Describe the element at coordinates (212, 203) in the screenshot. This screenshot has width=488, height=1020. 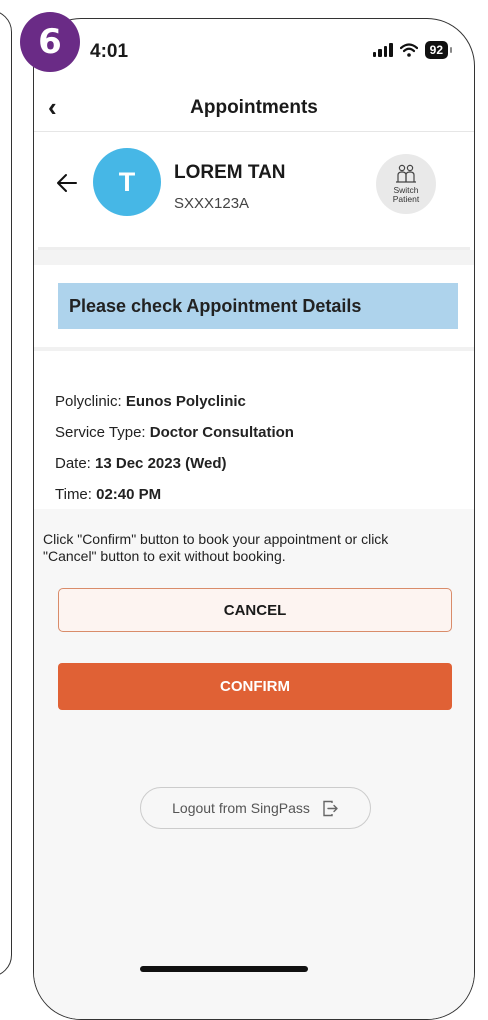
I see `patient-id: SXXX123A` at that location.